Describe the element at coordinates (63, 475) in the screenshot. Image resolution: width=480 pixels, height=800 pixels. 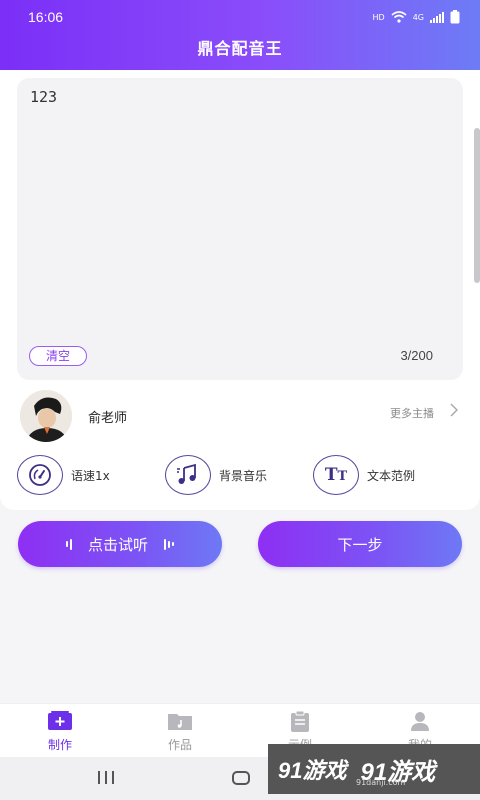
I see `speed-option: 语速1x` at that location.